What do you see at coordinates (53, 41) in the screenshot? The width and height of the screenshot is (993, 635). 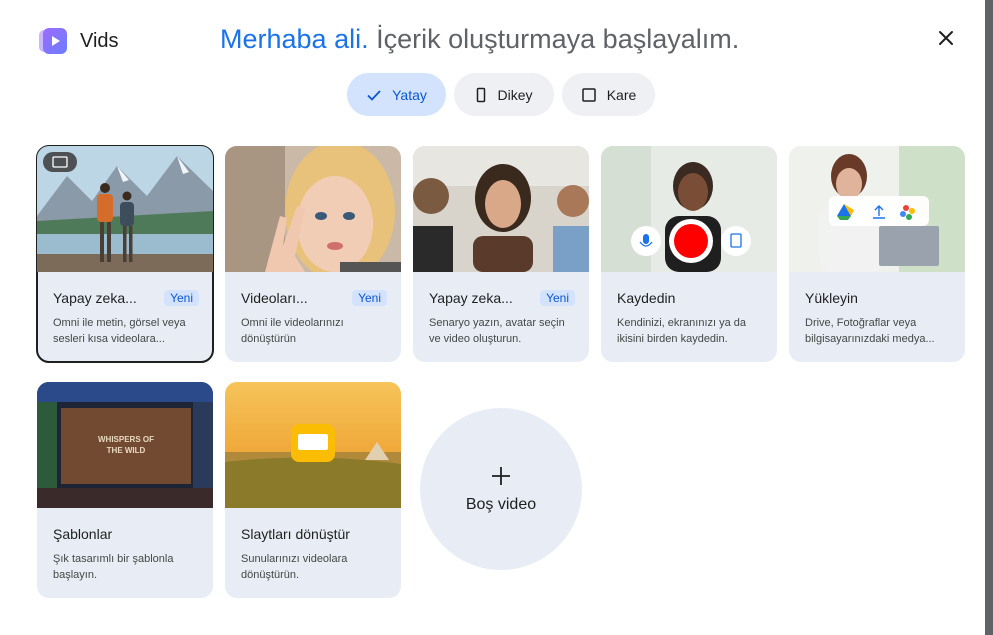 I see `vids-logo-icon` at bounding box center [53, 41].